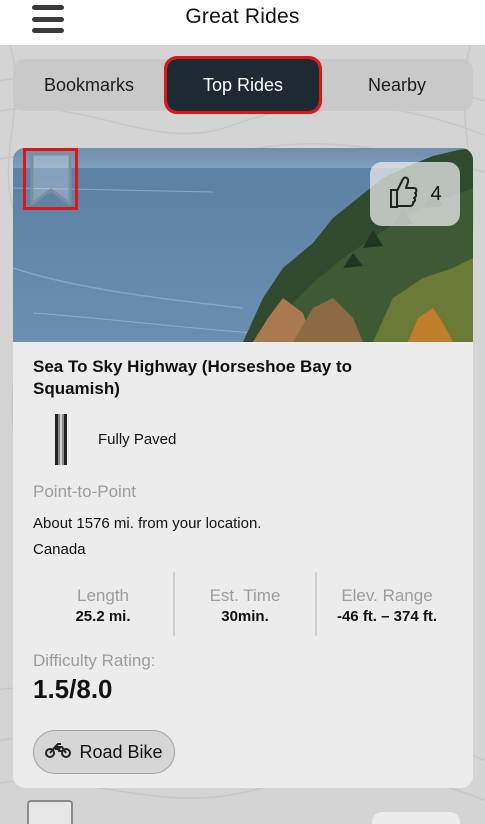 Image resolution: width=485 pixels, height=824 pixels. I want to click on page-title: Great Rides, so click(242, 16).